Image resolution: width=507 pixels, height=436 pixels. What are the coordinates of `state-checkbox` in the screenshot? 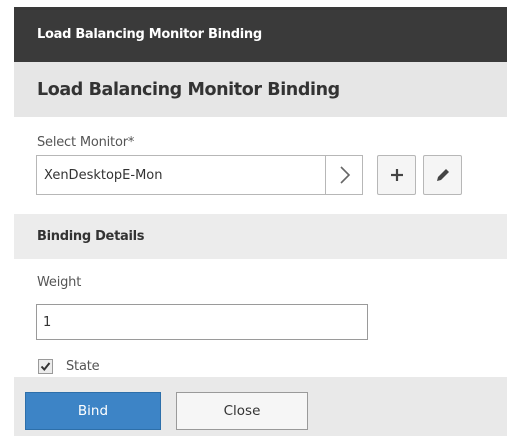 It's located at (45, 366).